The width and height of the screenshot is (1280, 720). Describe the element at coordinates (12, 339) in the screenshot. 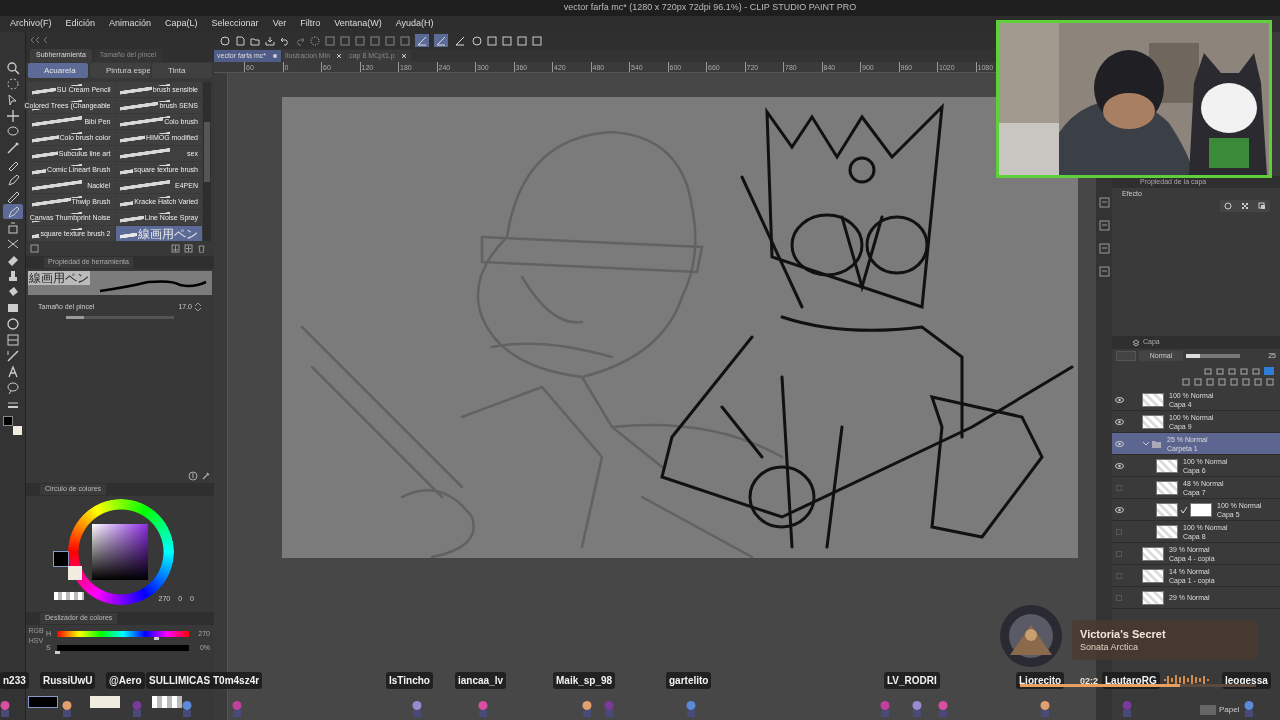

I see `frame-icon` at that location.